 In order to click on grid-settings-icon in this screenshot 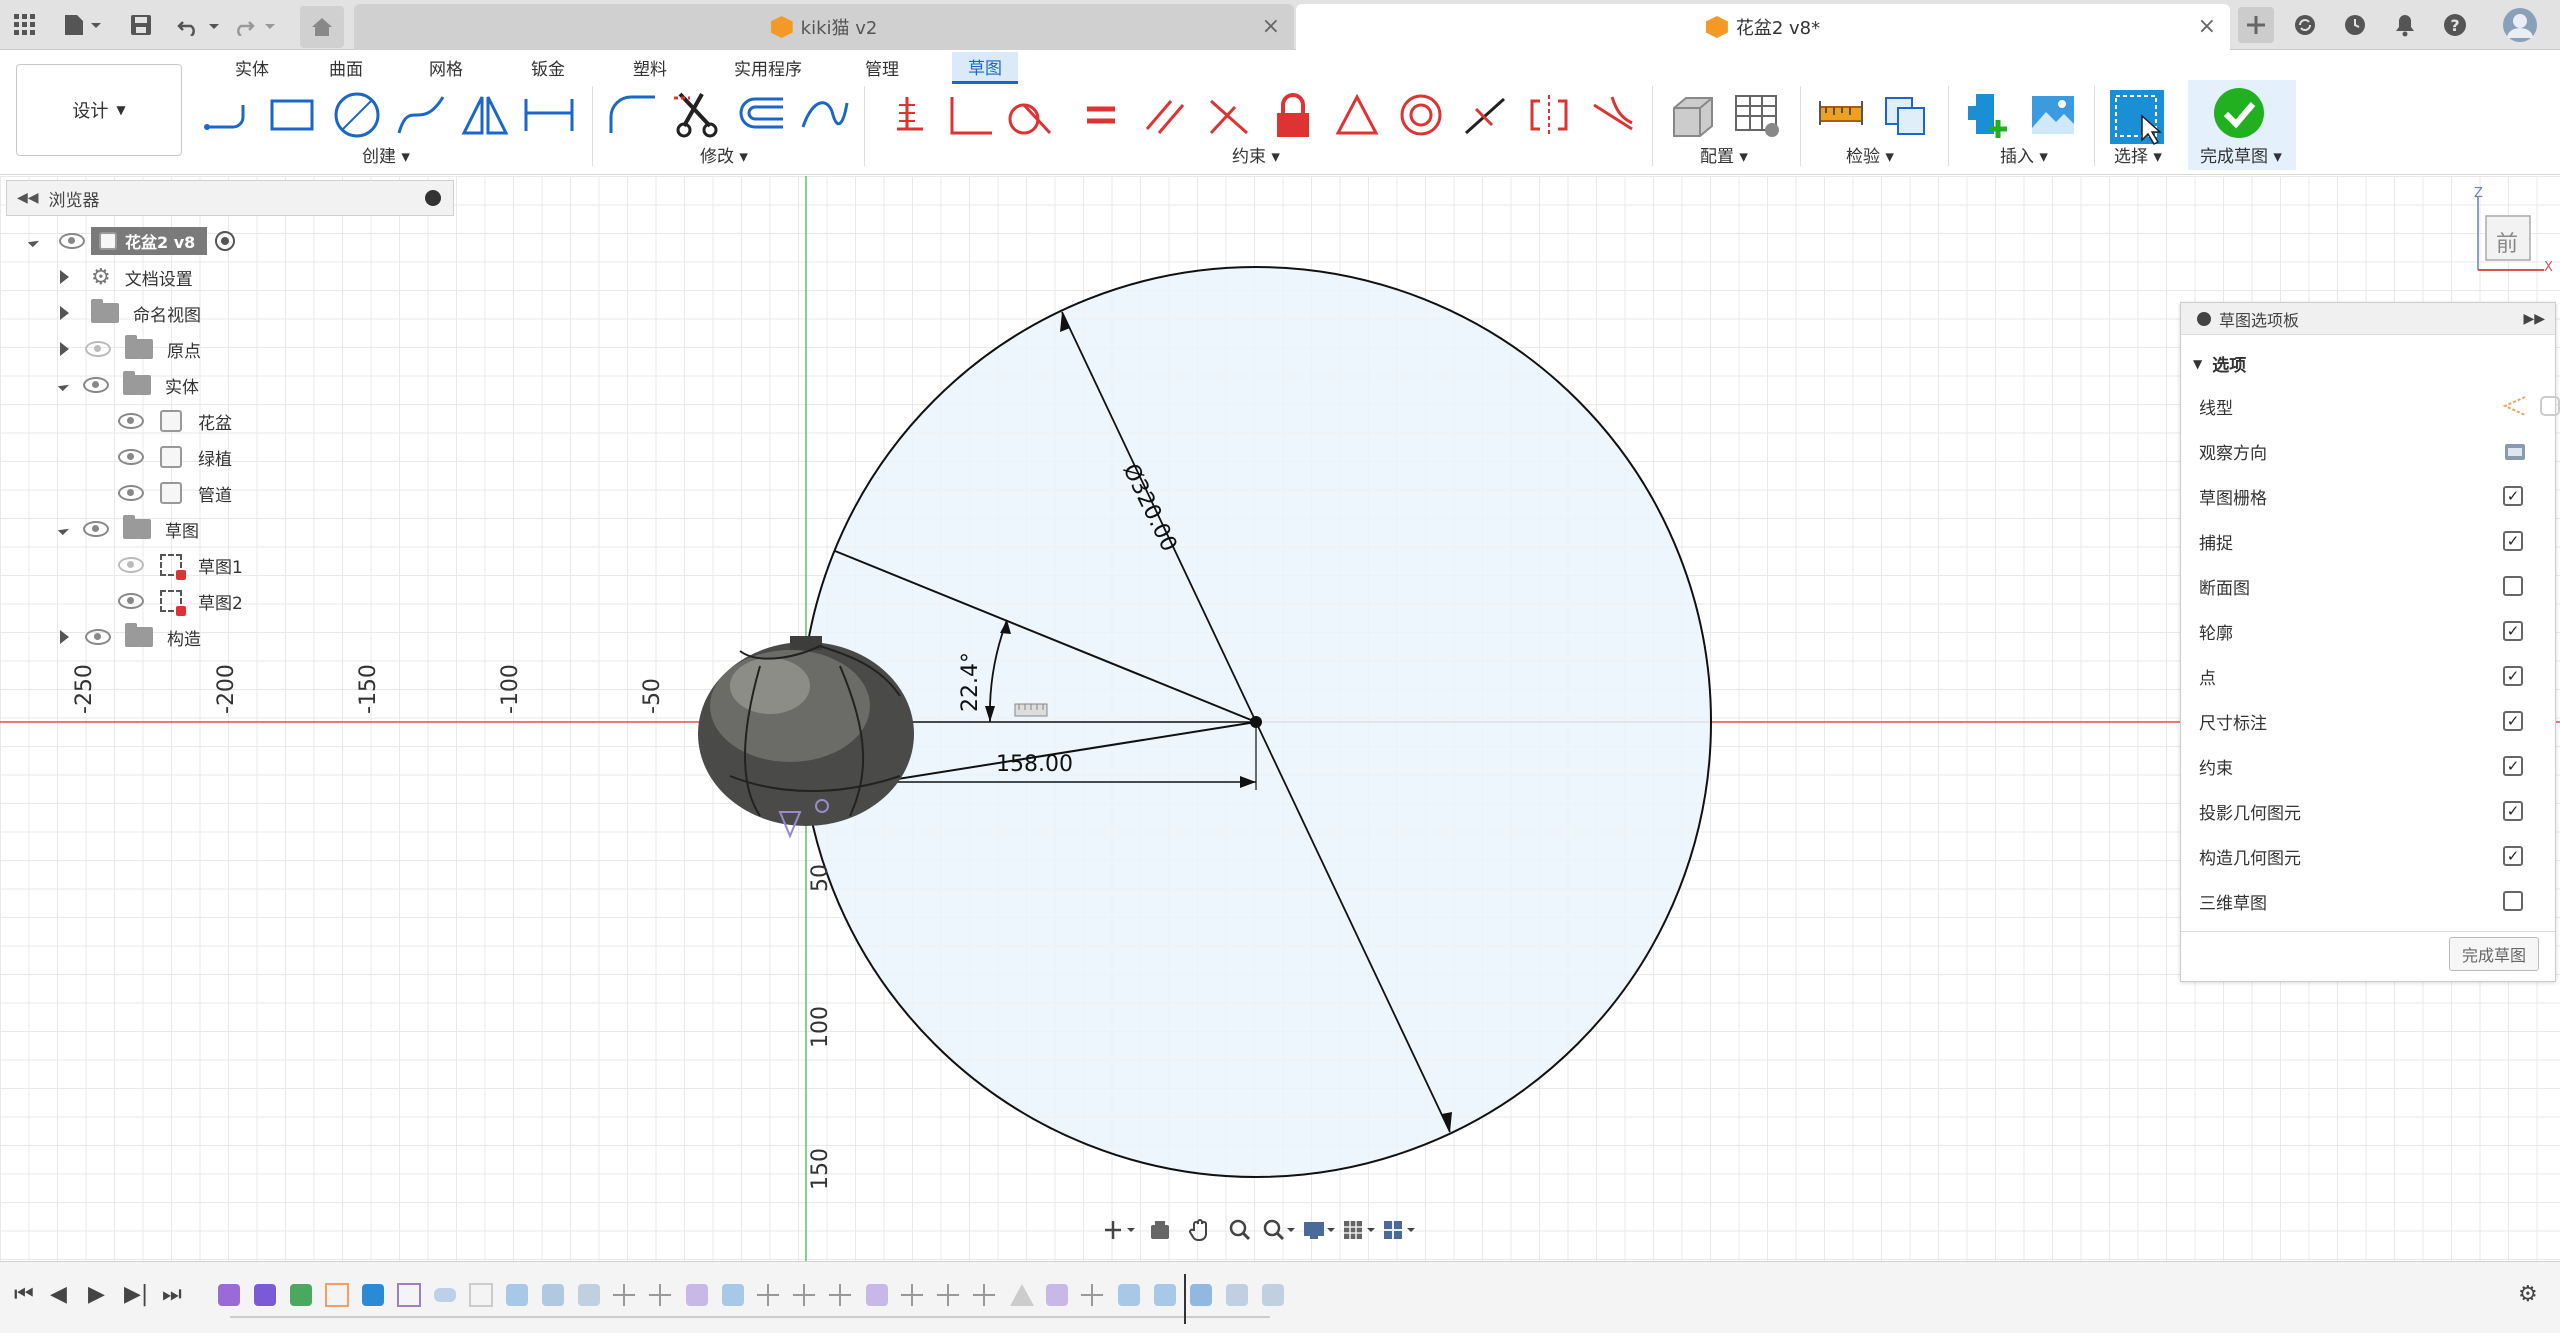, I will do `click(1360, 1230)`.